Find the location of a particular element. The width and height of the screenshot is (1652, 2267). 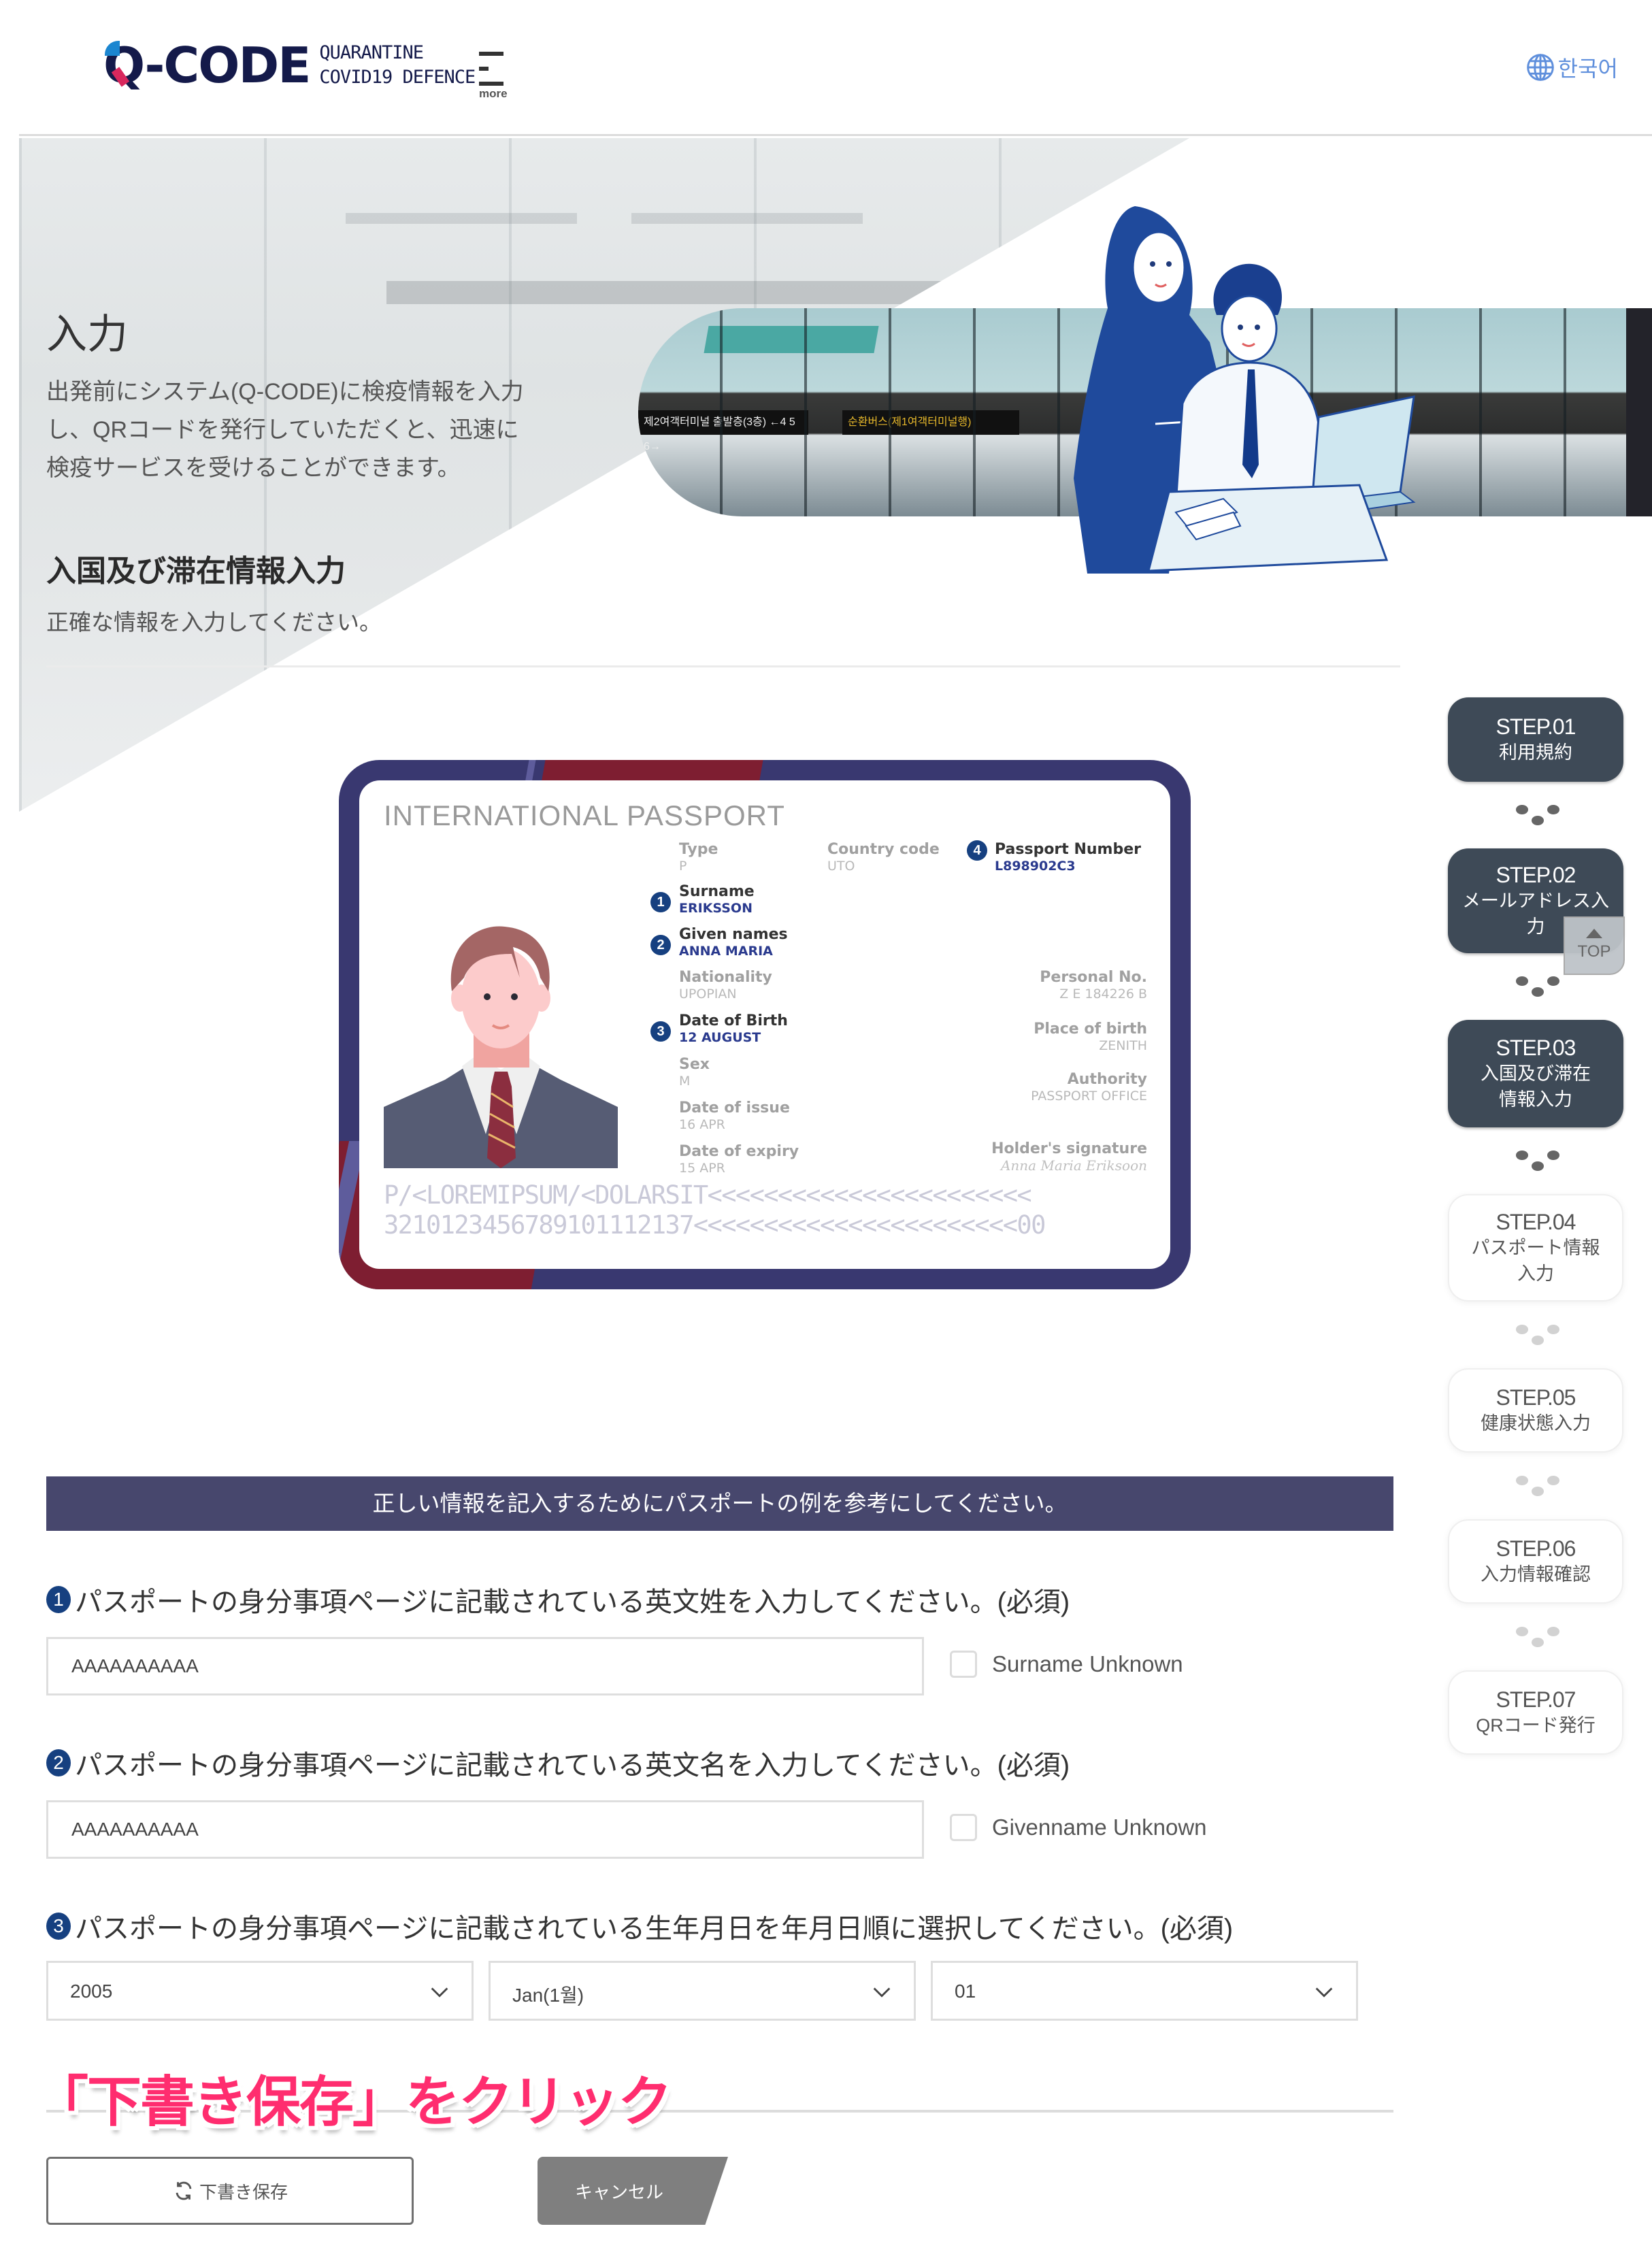

field-label: Type is located at coordinates (698, 849).